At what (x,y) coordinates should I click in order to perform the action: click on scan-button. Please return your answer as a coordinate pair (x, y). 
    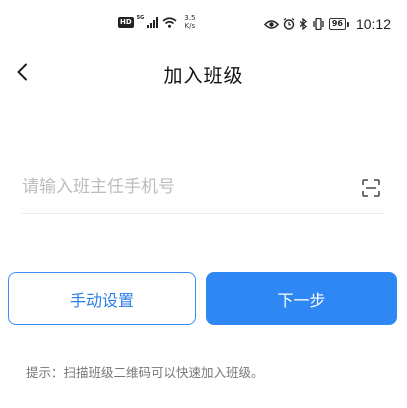
    Looking at the image, I should click on (371, 188).